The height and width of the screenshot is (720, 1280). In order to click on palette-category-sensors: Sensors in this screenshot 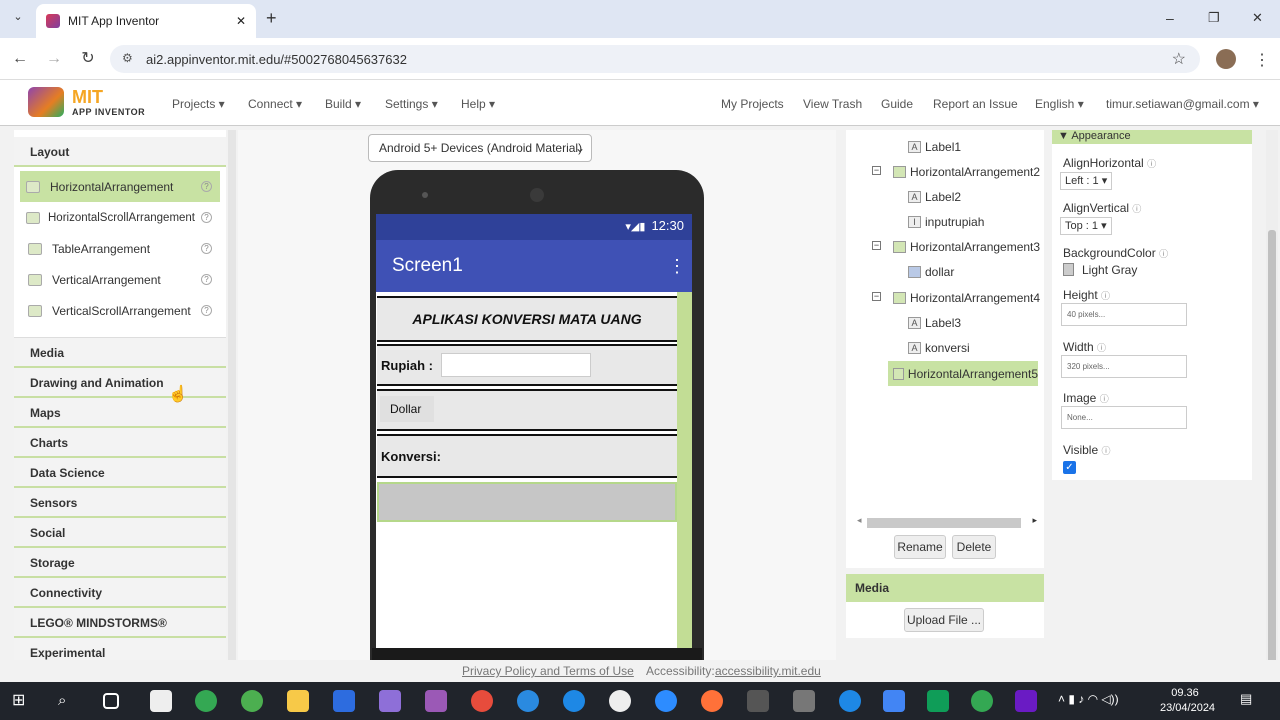, I will do `click(120, 503)`.